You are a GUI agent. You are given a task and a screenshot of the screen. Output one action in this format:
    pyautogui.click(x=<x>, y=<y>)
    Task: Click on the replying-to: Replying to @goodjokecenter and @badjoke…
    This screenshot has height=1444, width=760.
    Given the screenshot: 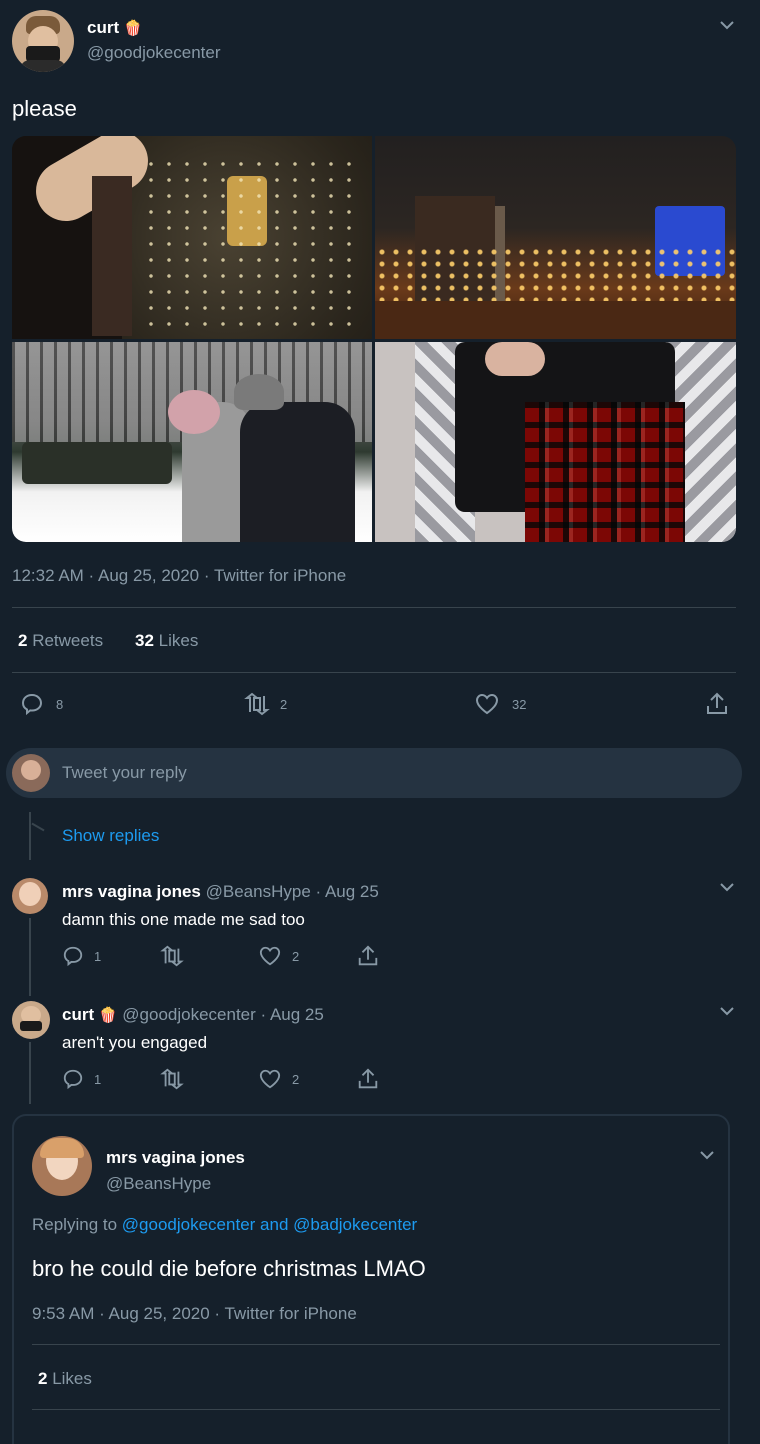 What is the action you would take?
    pyautogui.click(x=224, y=1225)
    